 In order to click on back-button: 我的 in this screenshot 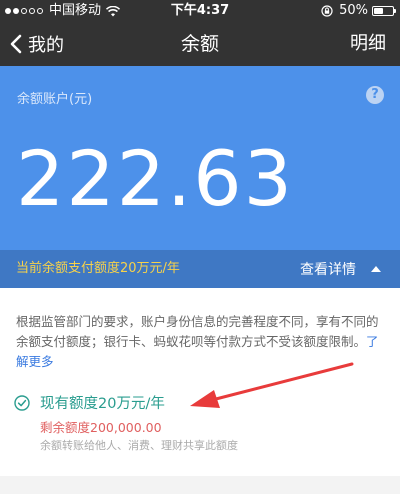, I will do `click(37, 44)`.